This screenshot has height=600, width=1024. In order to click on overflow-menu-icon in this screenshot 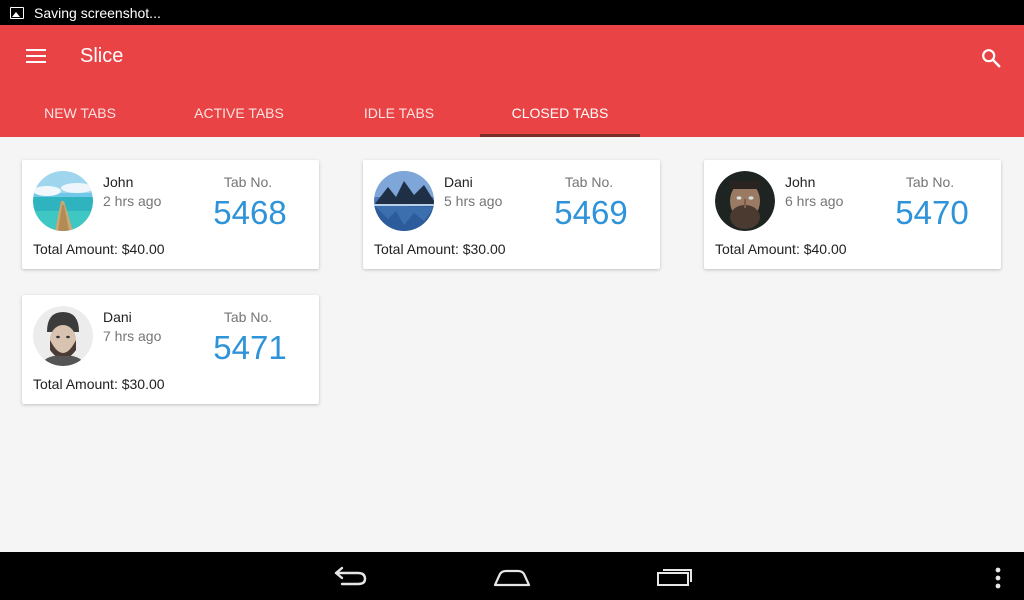, I will do `click(998, 578)`.